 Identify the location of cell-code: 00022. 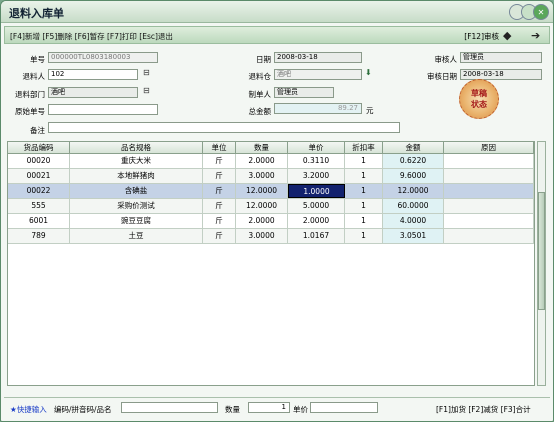
(39, 191).